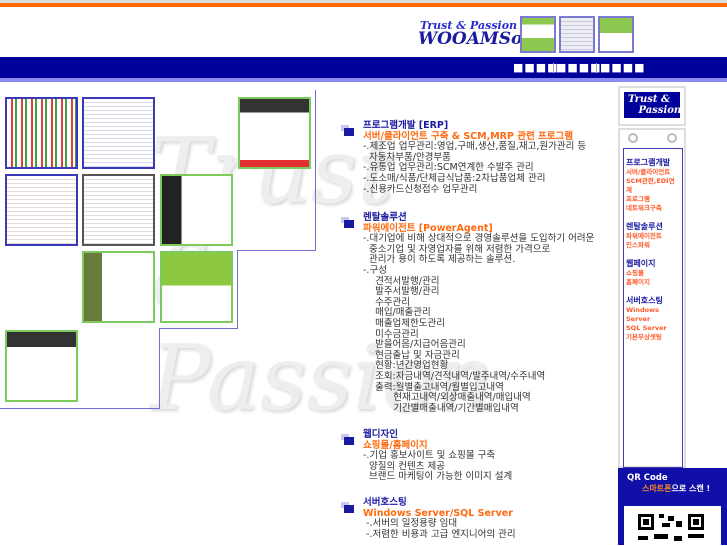 The height and width of the screenshot is (546, 727). Describe the element at coordinates (653, 162) in the screenshot. I see `sidebar-heading: 프로그램개발` at that location.